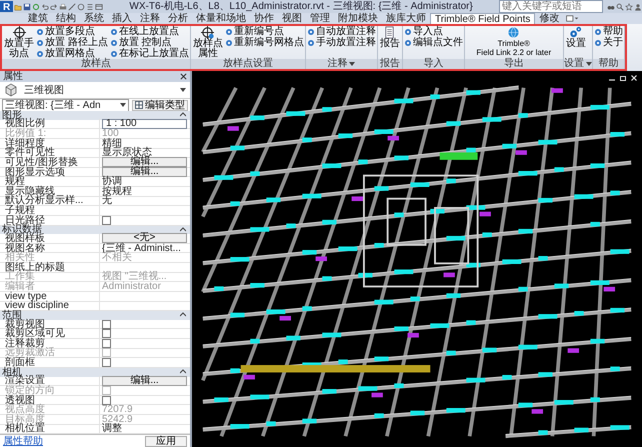  What do you see at coordinates (45, 6) in the screenshot?
I see `undo-icon` at bounding box center [45, 6].